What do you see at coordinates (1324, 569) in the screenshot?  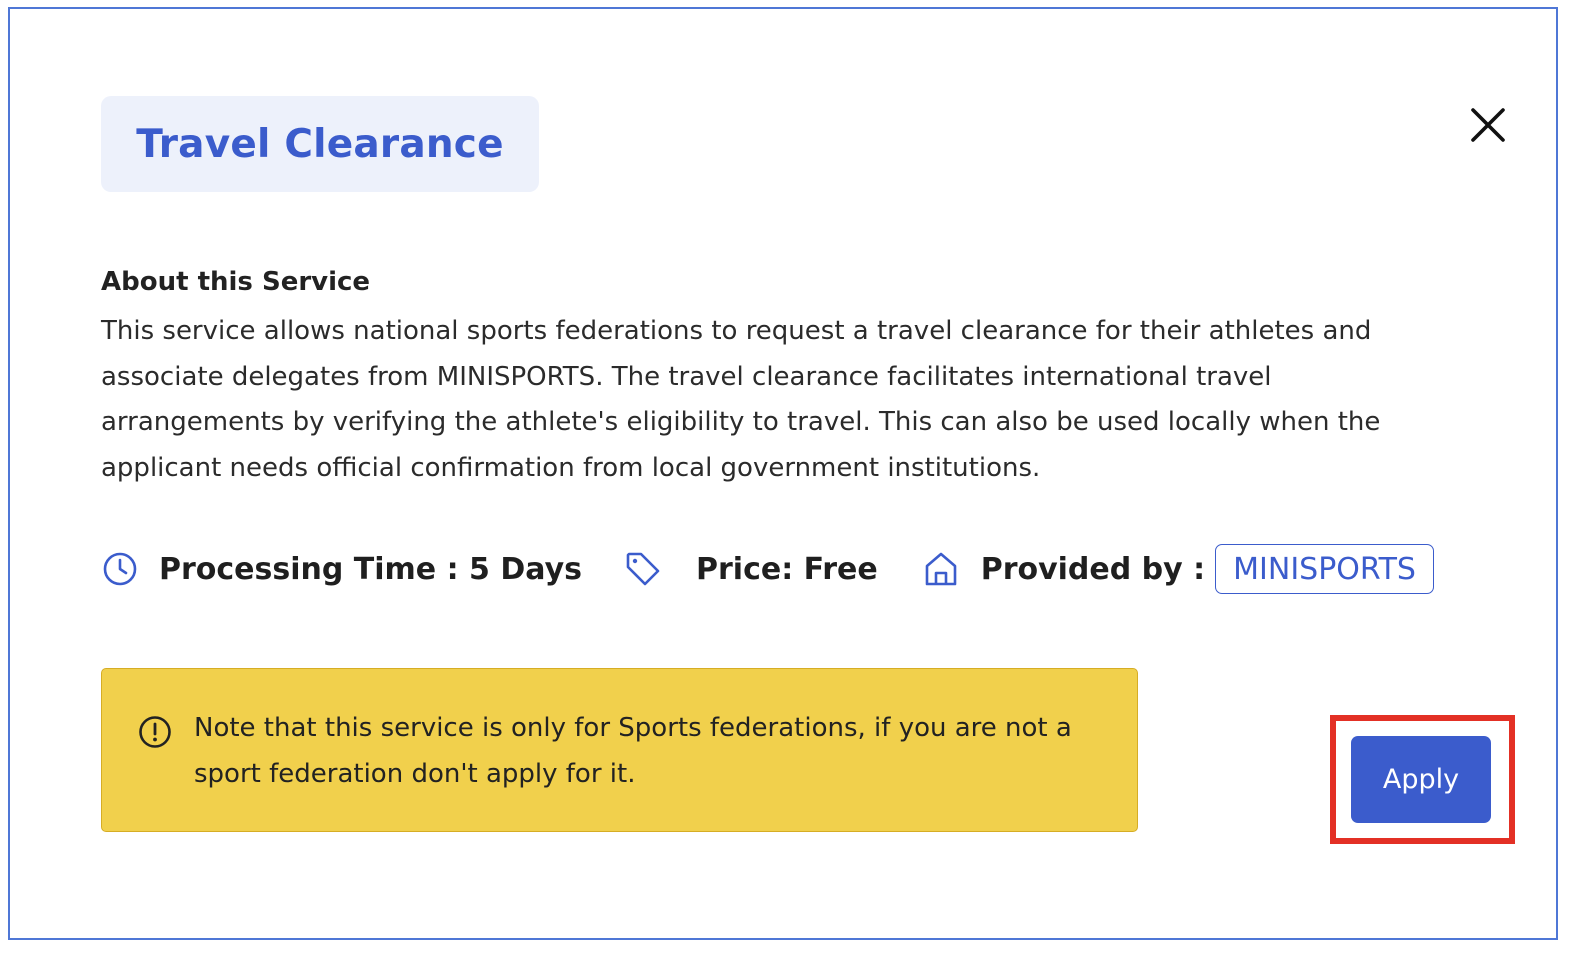 I see `provider-badge: MINISPORTS` at bounding box center [1324, 569].